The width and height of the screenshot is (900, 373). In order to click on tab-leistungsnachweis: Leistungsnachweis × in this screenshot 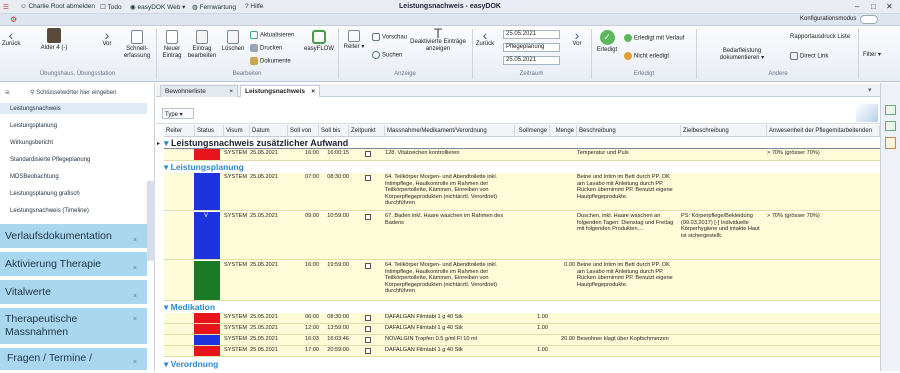, I will do `click(280, 91)`.